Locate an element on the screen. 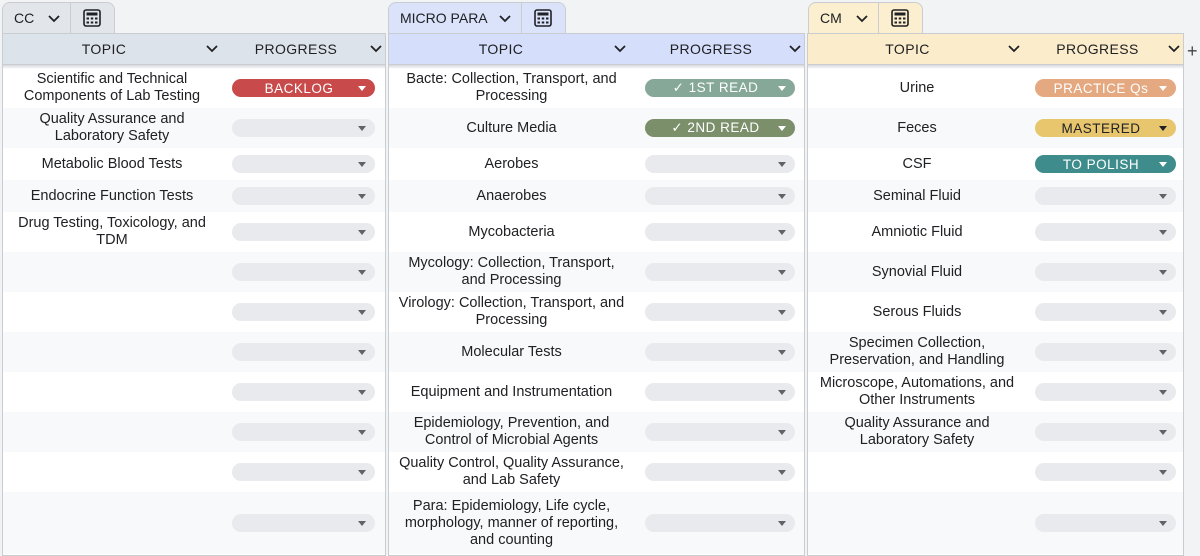 The height and width of the screenshot is (556, 1200). topic-cell: Mycobacteria is located at coordinates (511, 232).